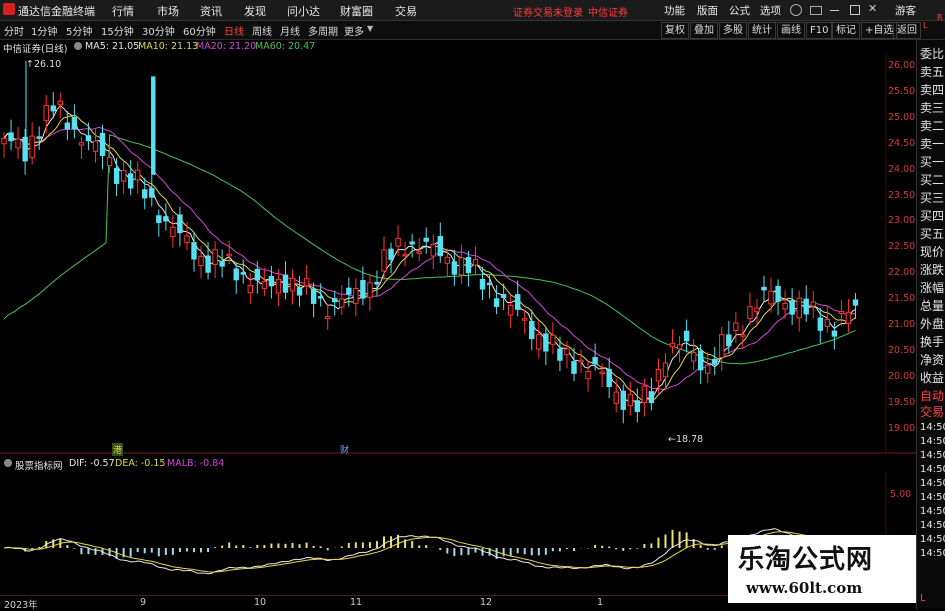  I want to click on dif-value: DIF: -0.57, so click(92, 463).